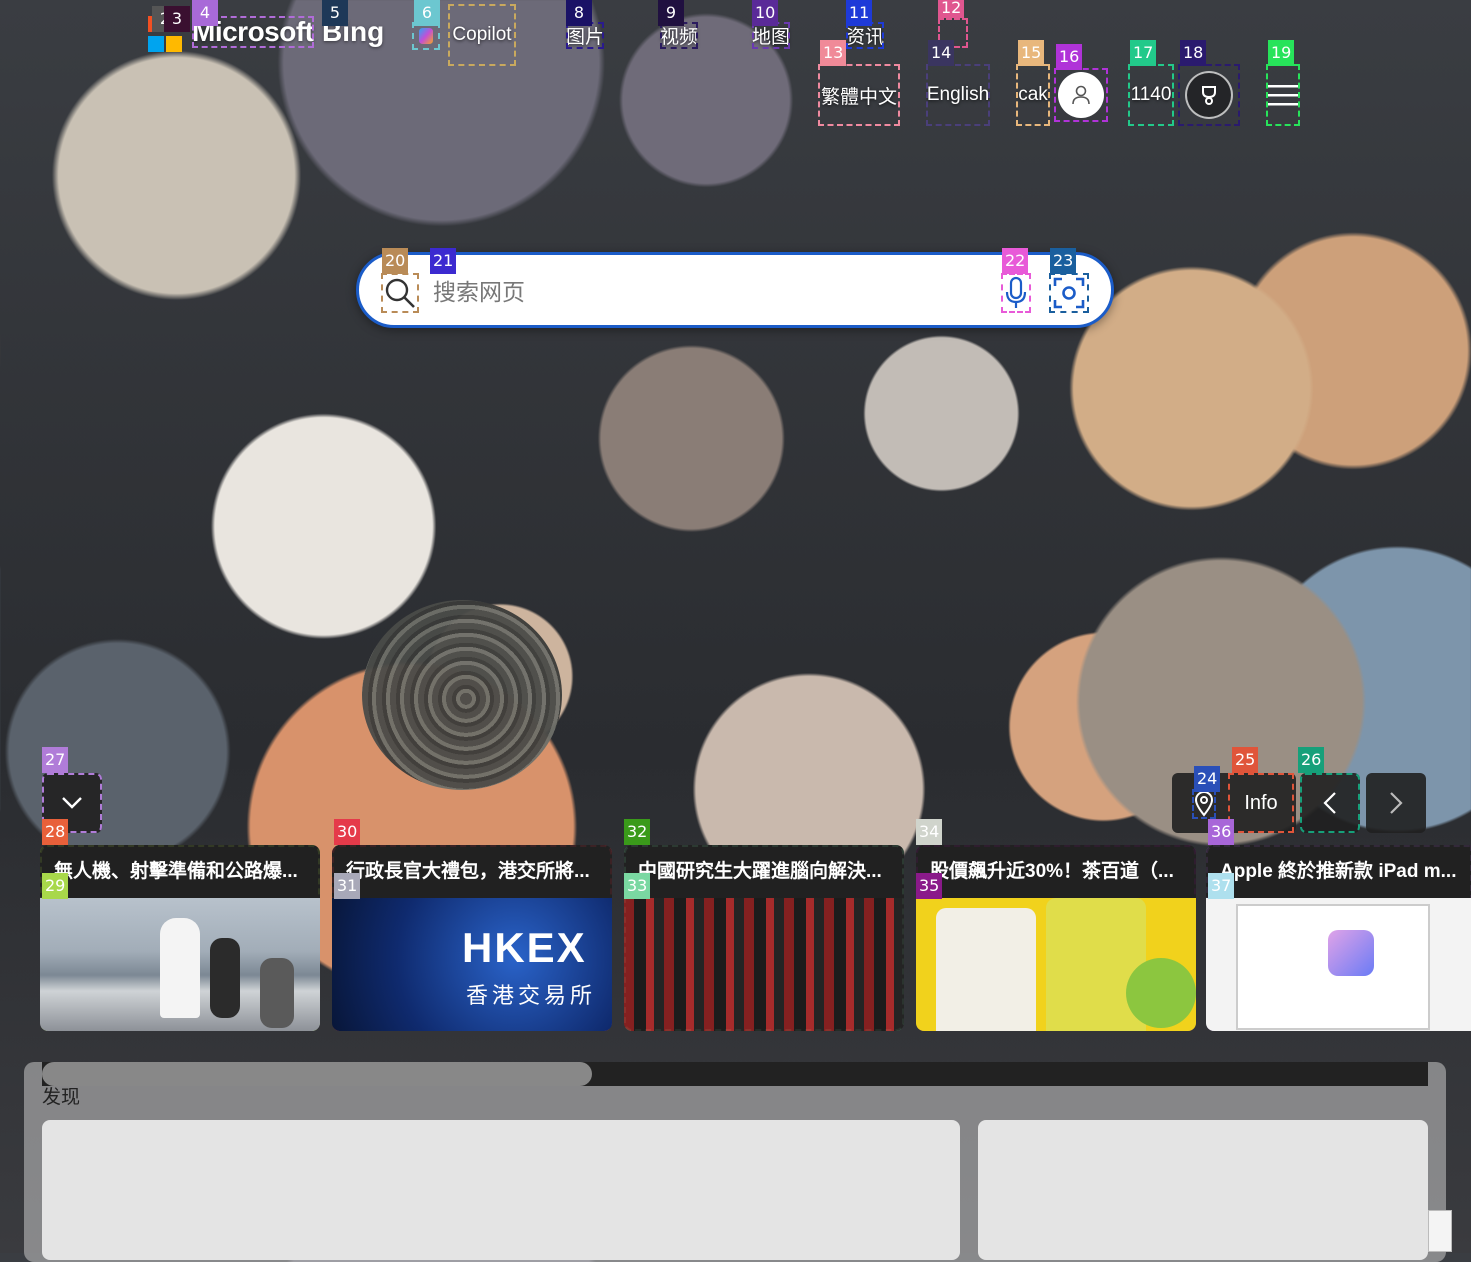 The height and width of the screenshot is (1262, 1471). Describe the element at coordinates (671, 13) in the screenshot. I see `marker-badge: 9` at that location.